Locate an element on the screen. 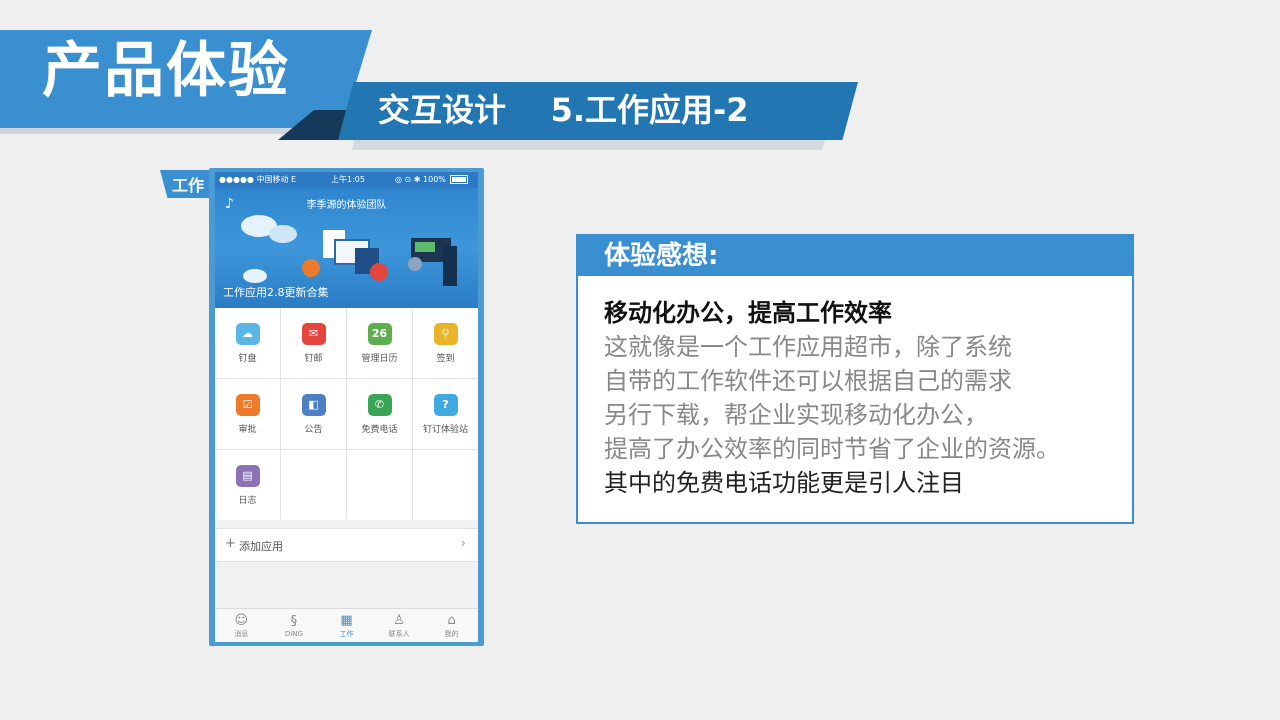  app-tile-dingmail: ✉ 钉邮 is located at coordinates (313, 343).